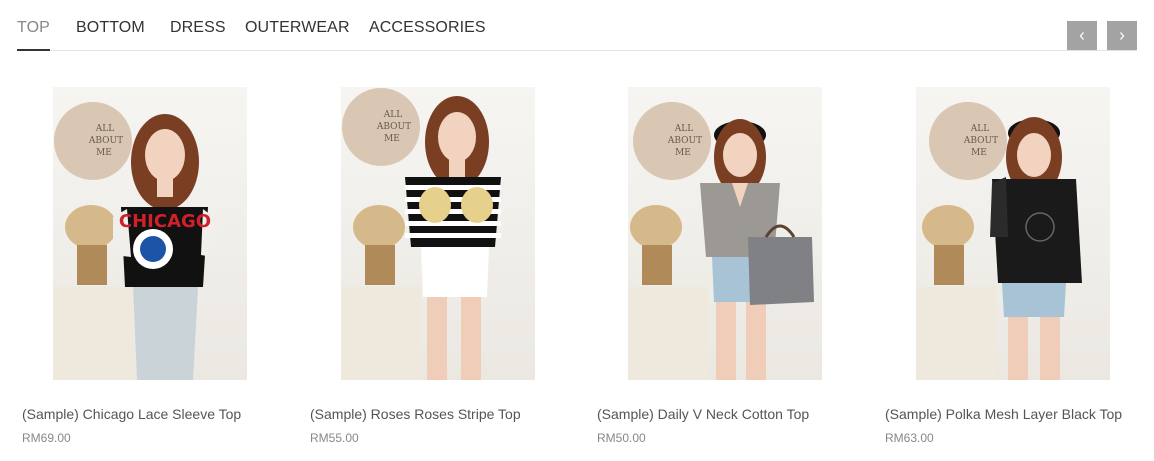  What do you see at coordinates (577, 25) in the screenshot?
I see `category-tab-bar: TOP BOTTOM DRESS OUTERWEAR ACCESSORIES` at bounding box center [577, 25].